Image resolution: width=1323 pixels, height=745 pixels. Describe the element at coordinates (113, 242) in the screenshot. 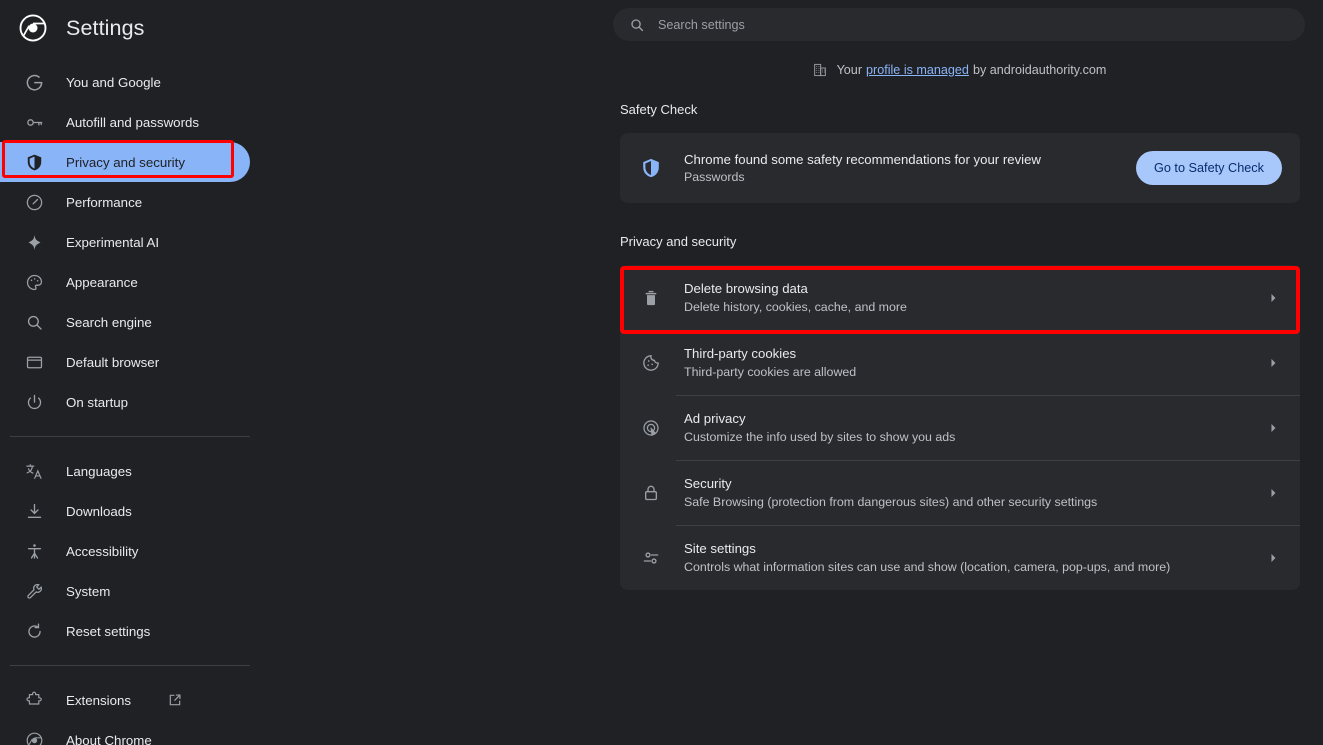

I see `sidebar-item-label: Experimental AI` at that location.